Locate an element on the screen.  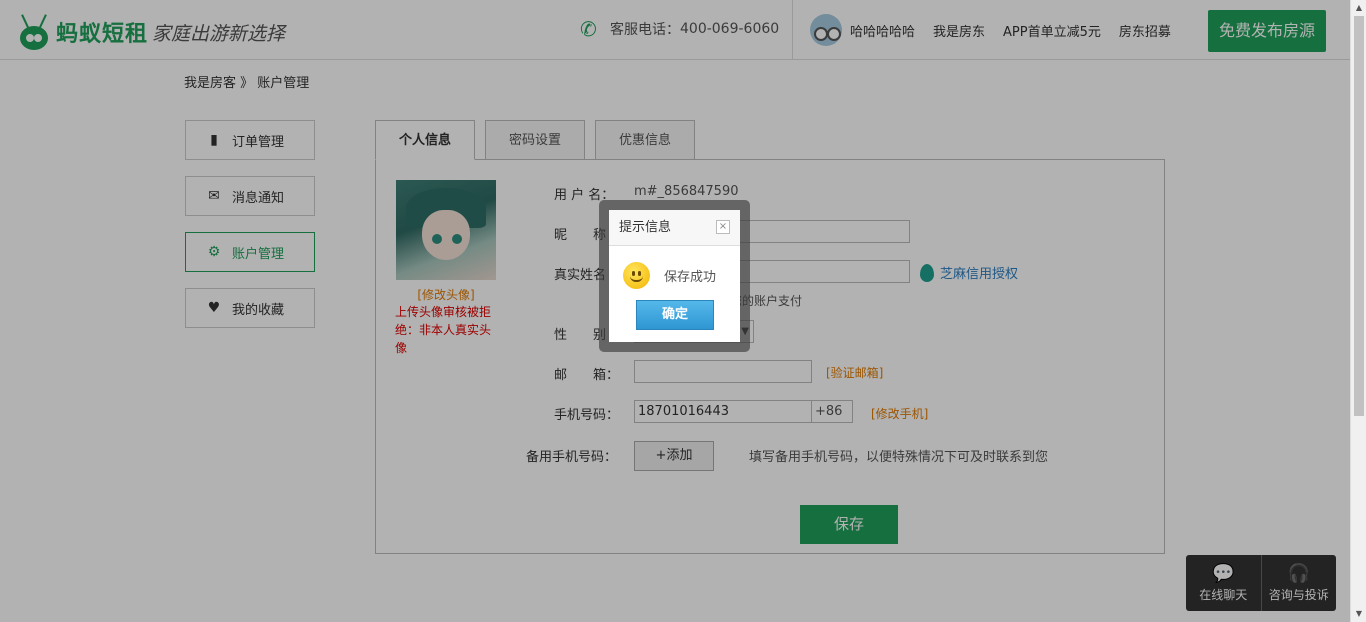
dialog-body: 保存成功 is located at coordinates (674, 267).